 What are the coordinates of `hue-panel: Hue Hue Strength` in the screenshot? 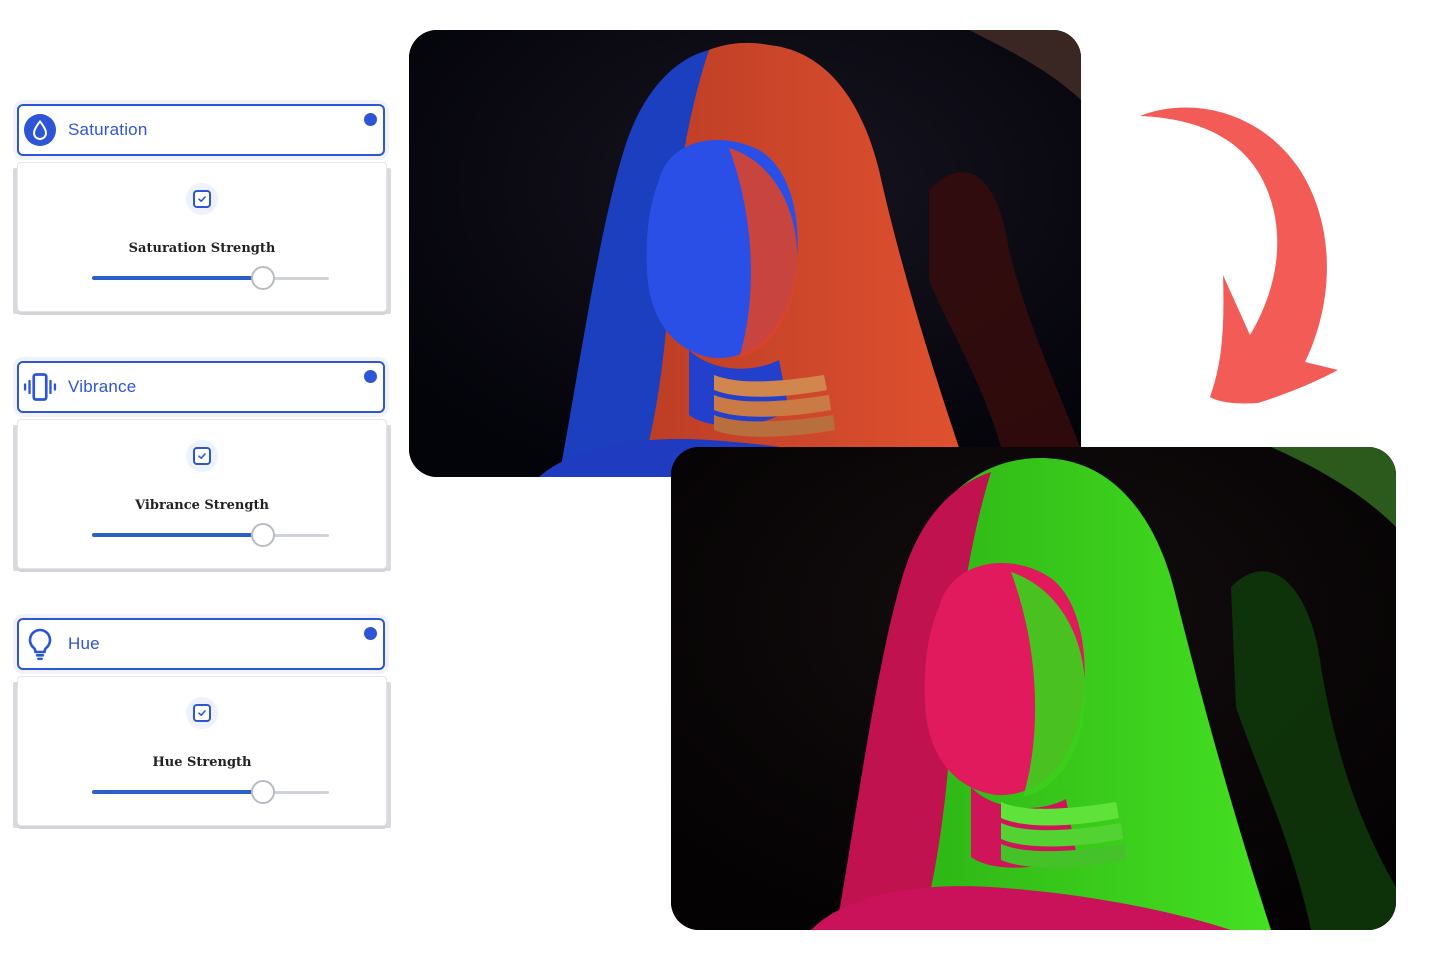 It's located at (202, 722).